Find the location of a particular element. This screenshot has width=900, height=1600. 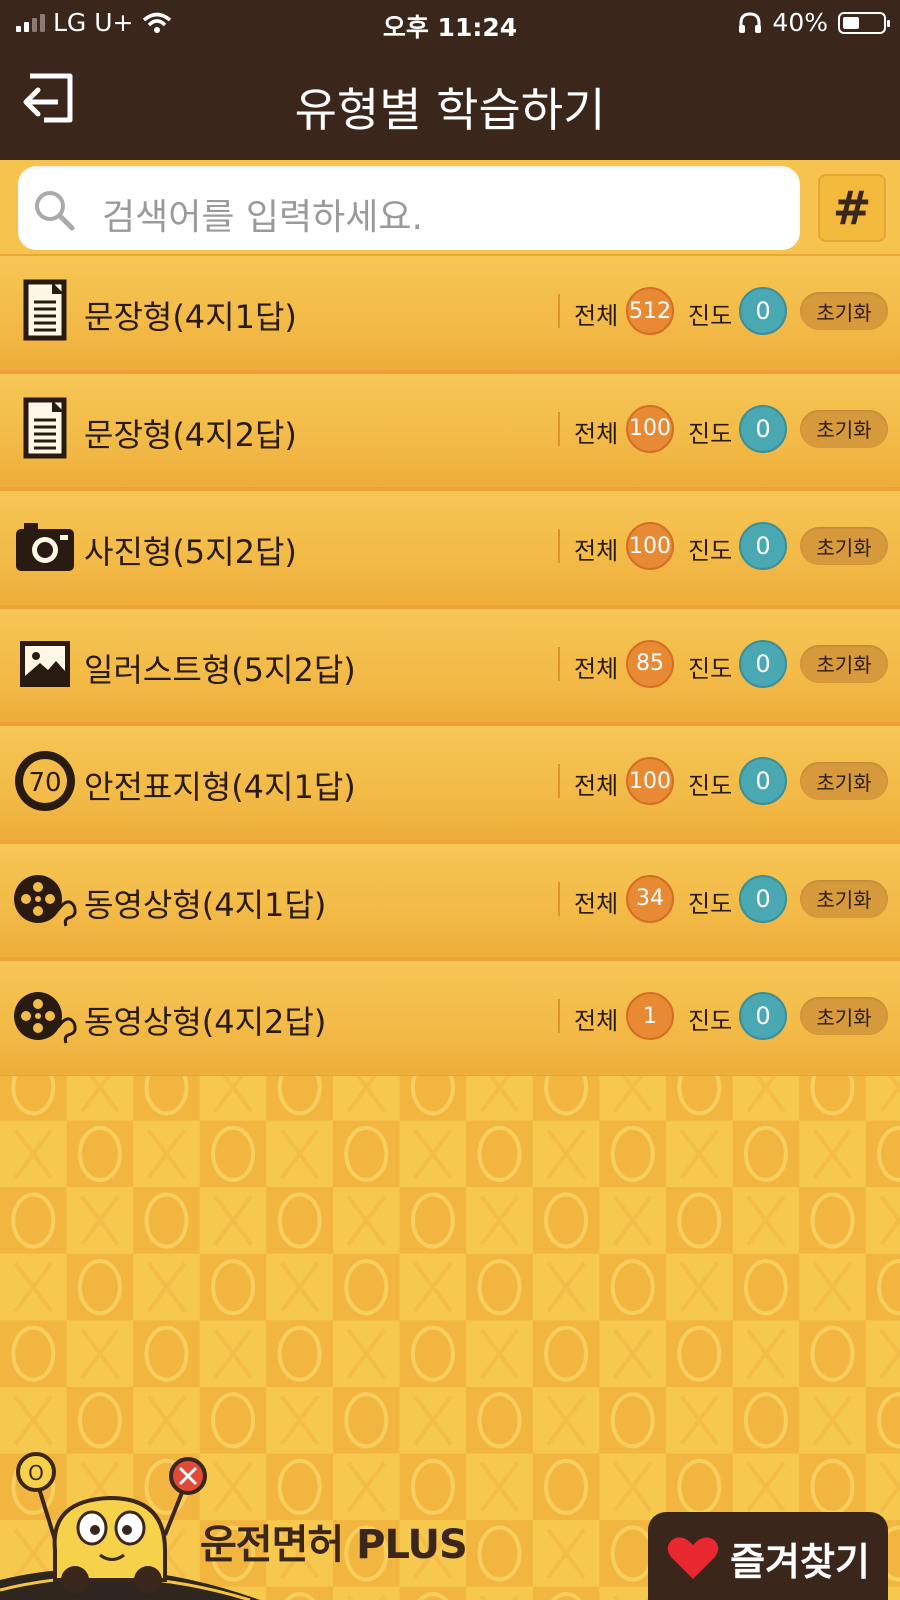

favorites-button: 즐겨찾기 is located at coordinates (768, 1556).